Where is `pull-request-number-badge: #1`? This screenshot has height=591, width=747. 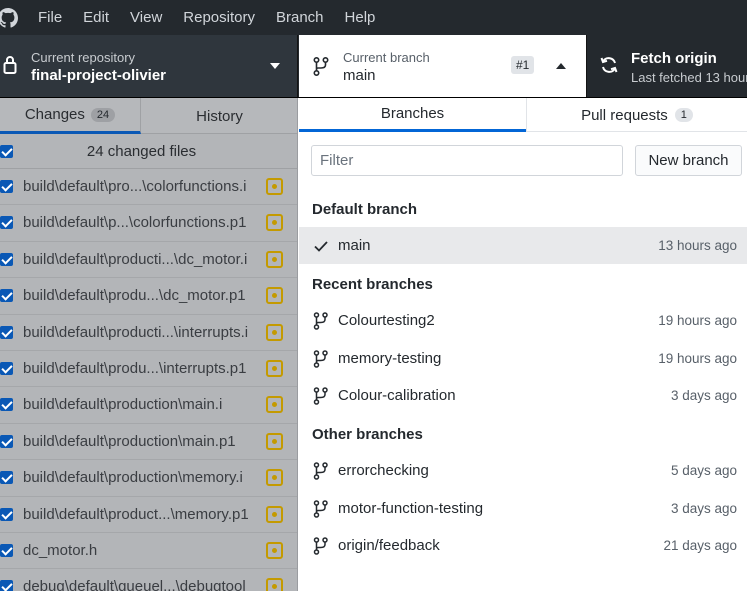
pull-request-number-badge: #1 is located at coordinates (523, 65).